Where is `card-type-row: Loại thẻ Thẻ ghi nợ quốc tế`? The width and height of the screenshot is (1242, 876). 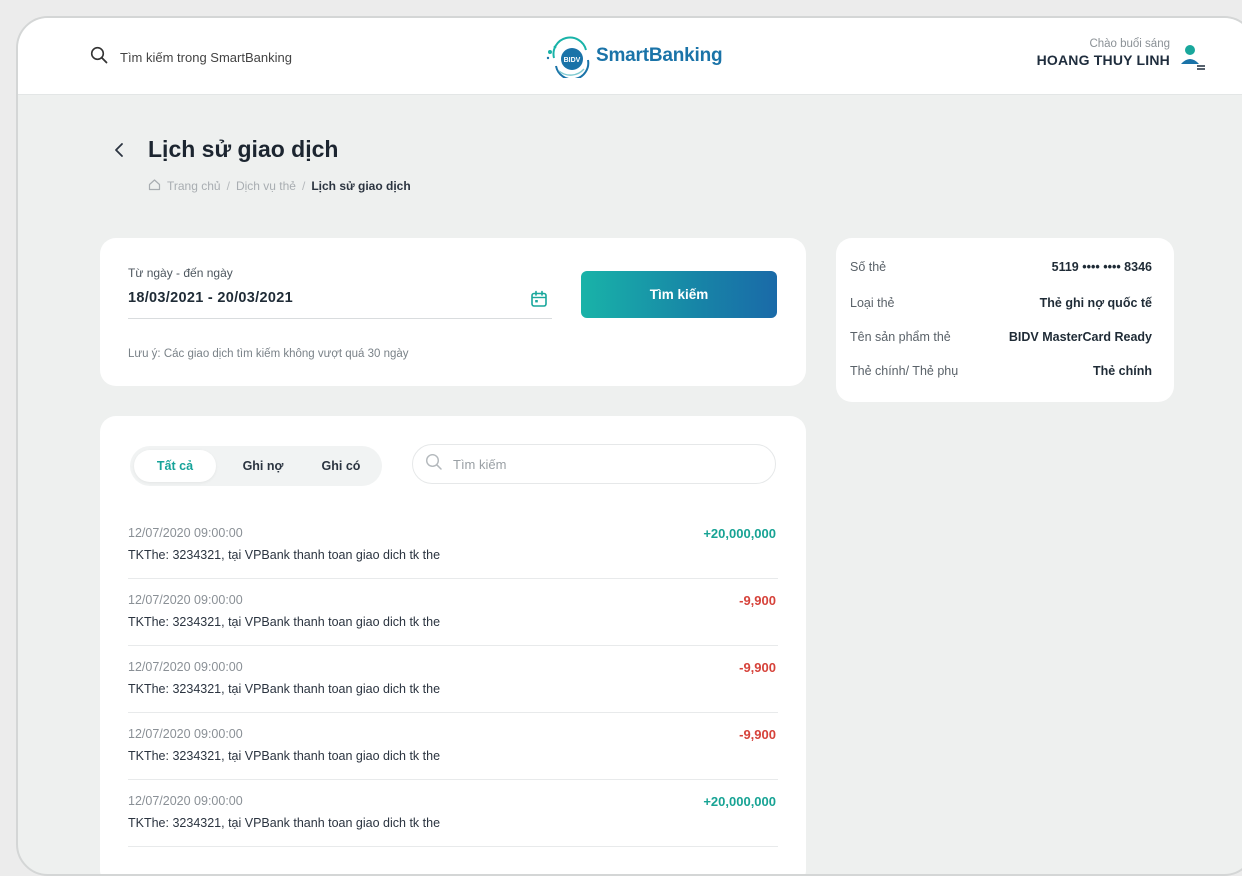 card-type-row: Loại thẻ Thẻ ghi nợ quốc tế is located at coordinates (1001, 303).